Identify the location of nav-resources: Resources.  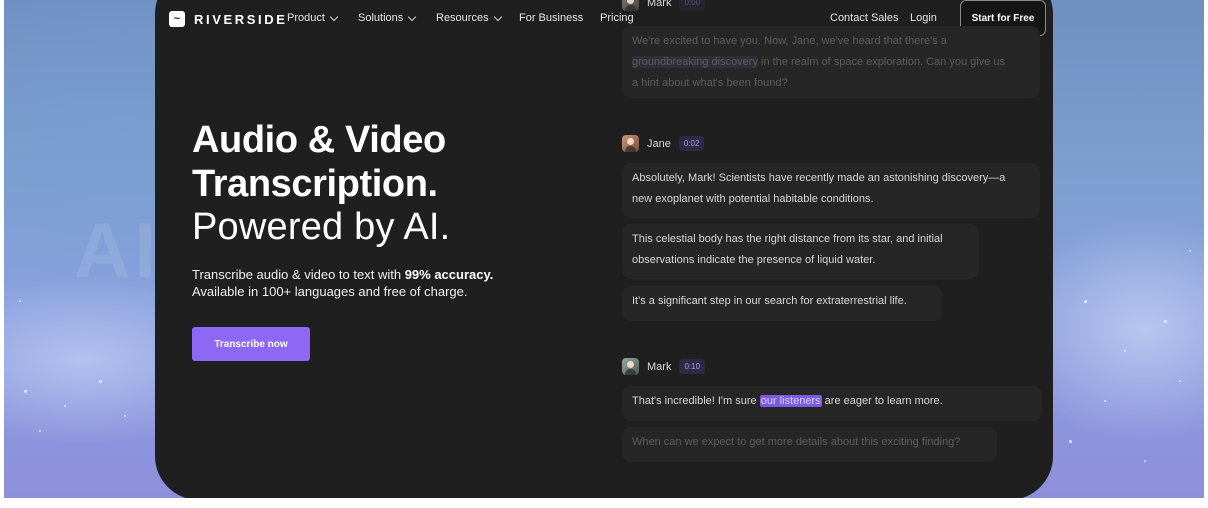
(469, 18).